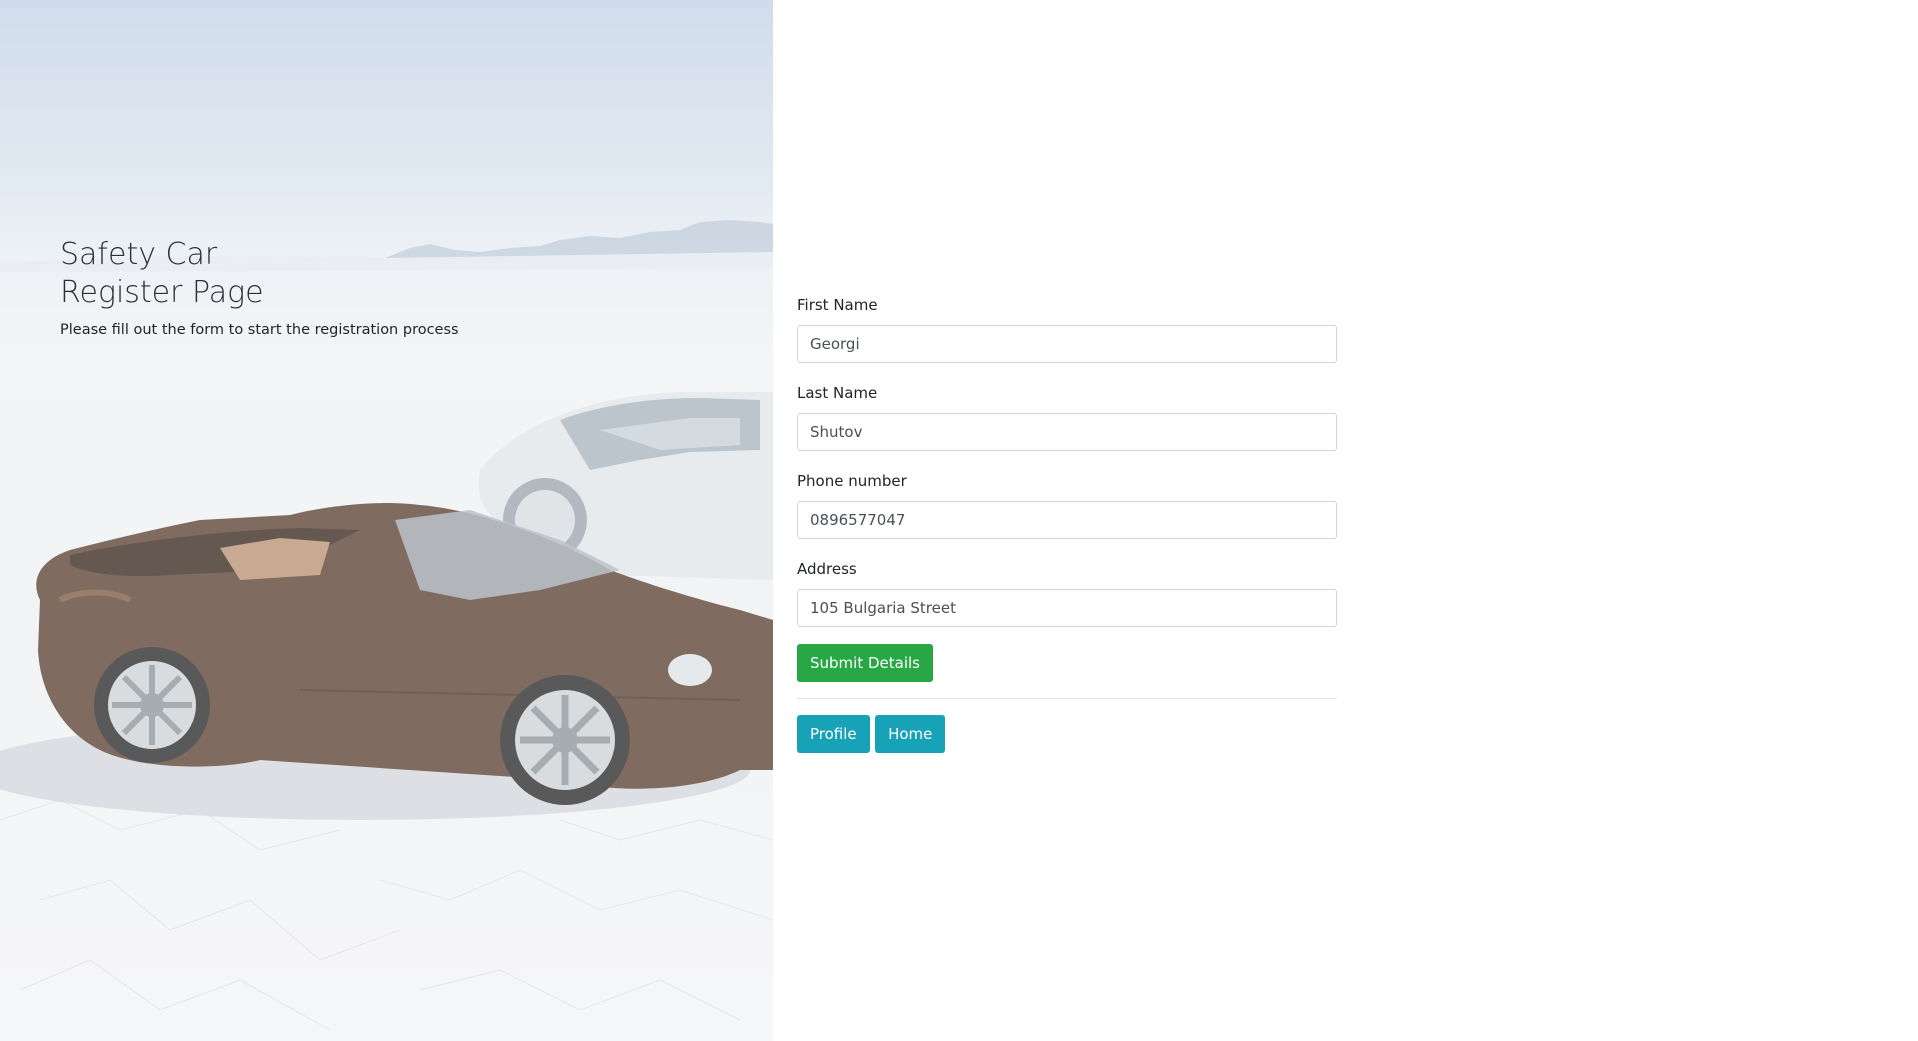 The width and height of the screenshot is (1918, 1041). I want to click on last-name-label: Last Name, so click(837, 393).